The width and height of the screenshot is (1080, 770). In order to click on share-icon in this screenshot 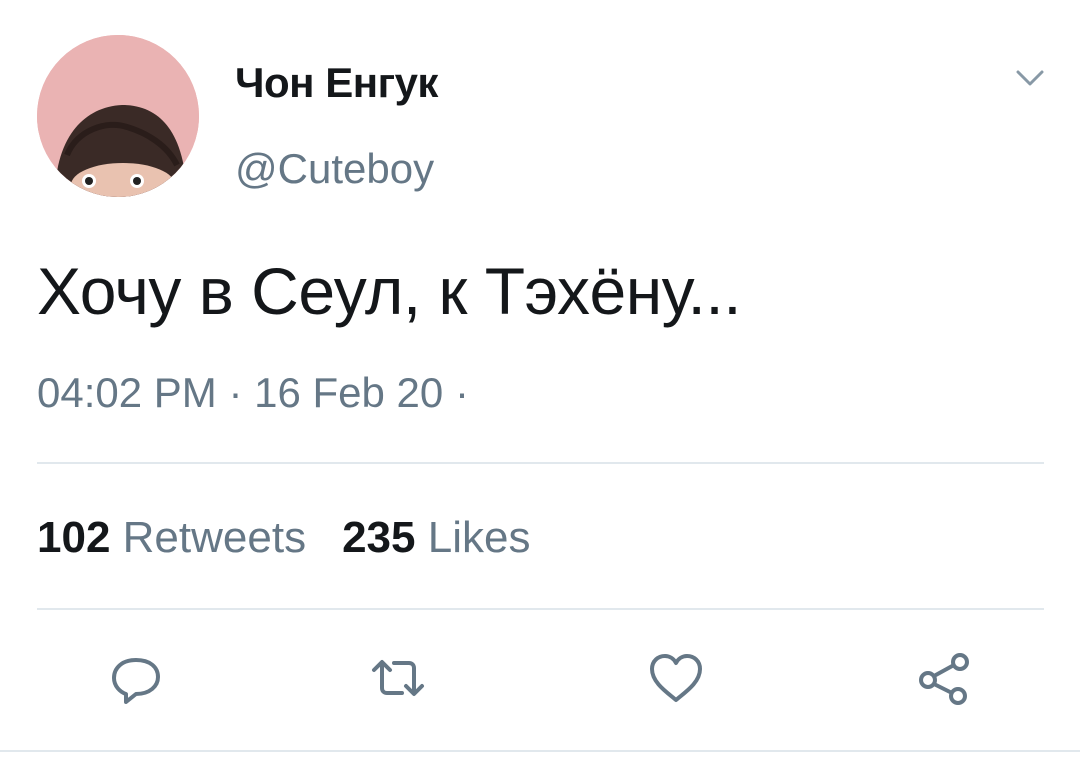, I will do `click(944, 679)`.